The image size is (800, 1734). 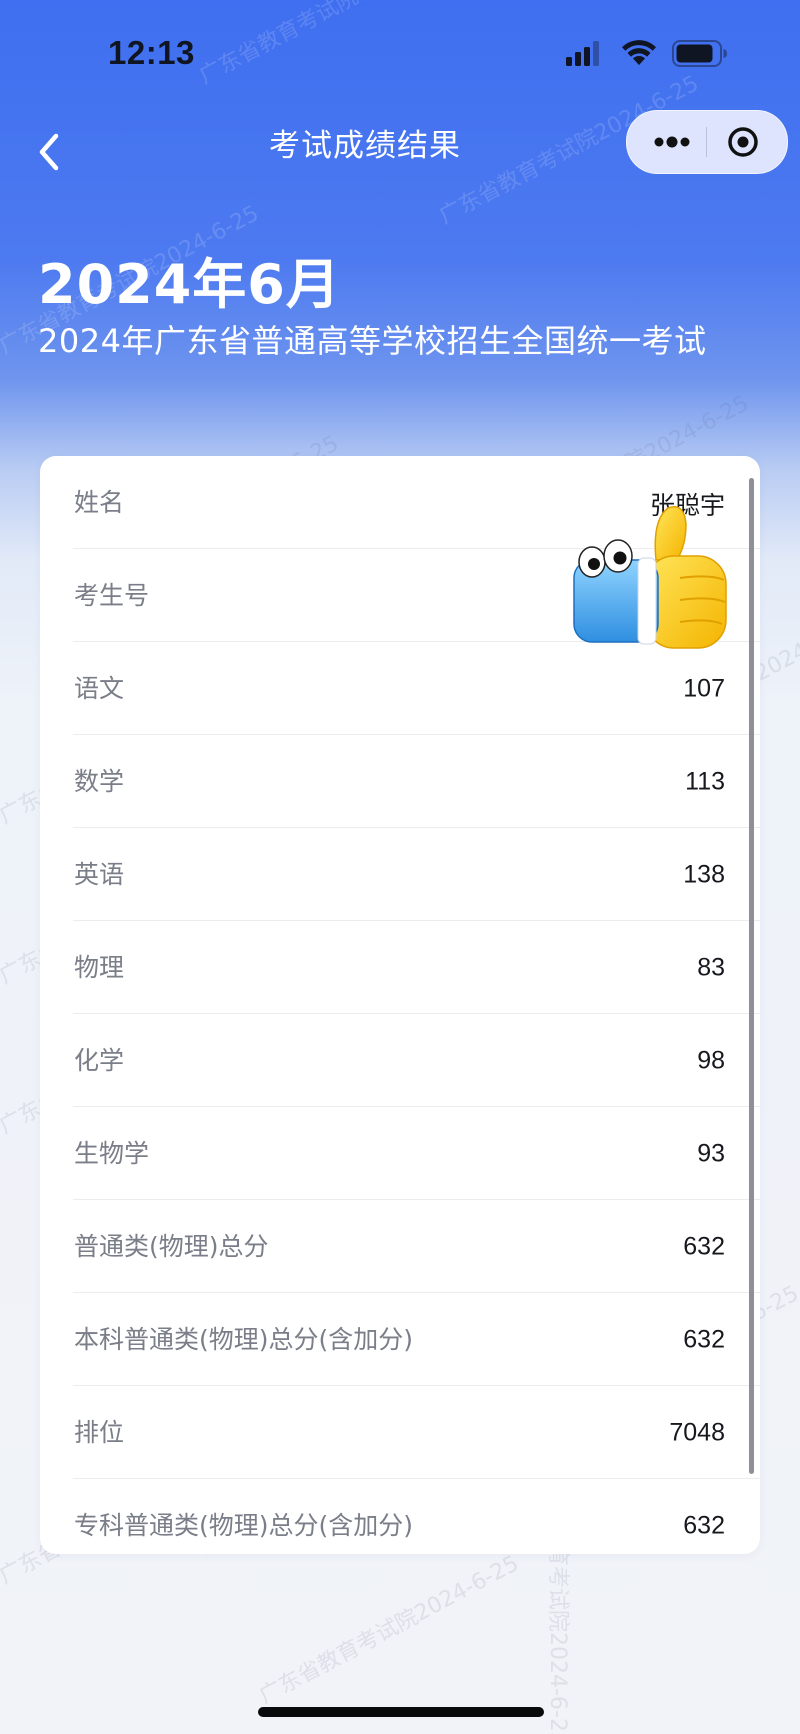 I want to click on row-label: 排位, so click(x=99, y=1432).